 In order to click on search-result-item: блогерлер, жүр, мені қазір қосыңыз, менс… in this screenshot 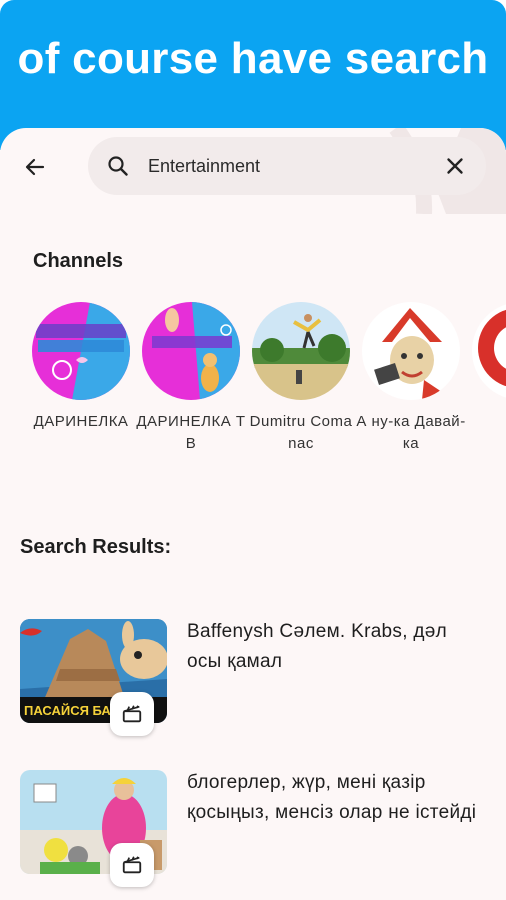, I will do `click(253, 828)`.